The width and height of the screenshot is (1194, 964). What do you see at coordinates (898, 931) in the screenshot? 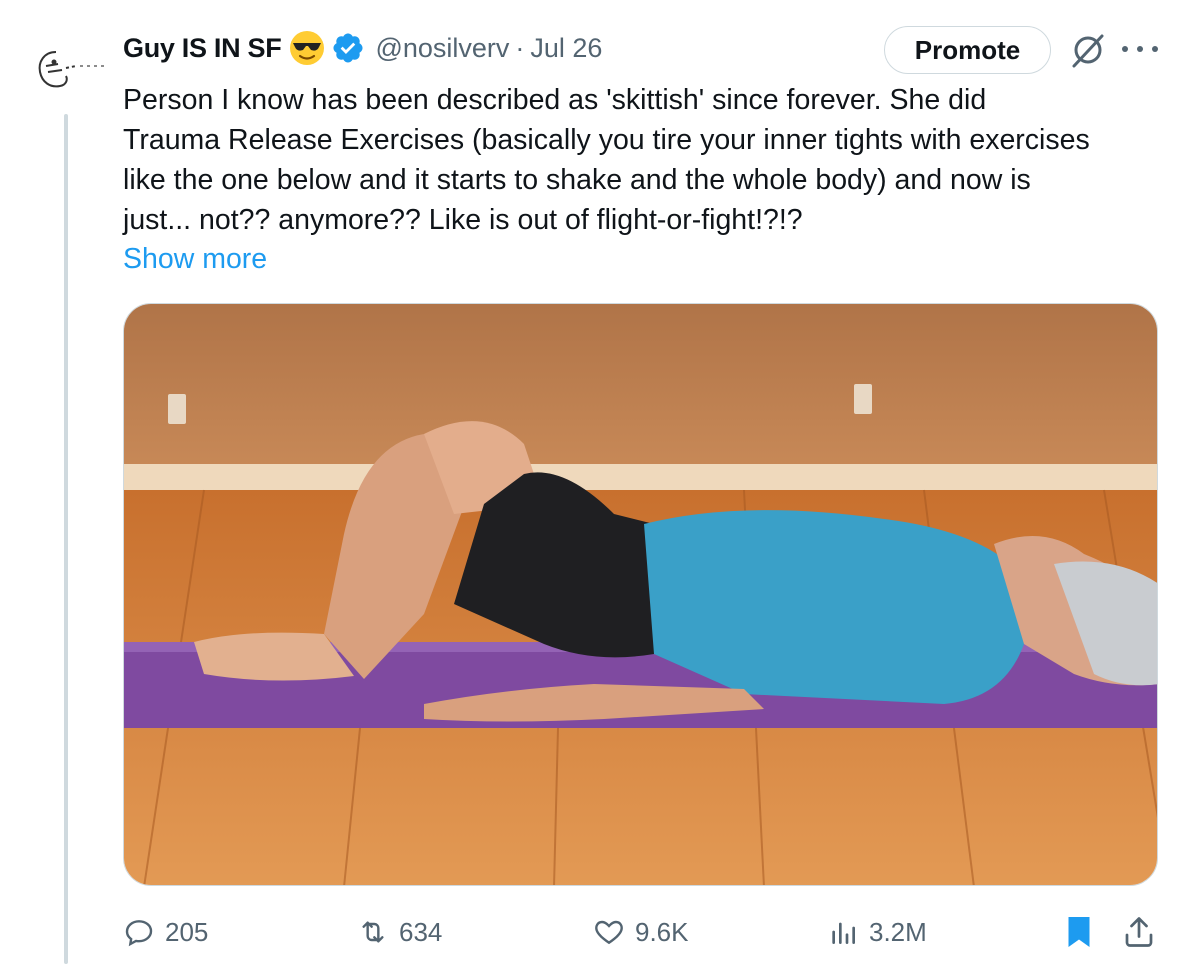
I see `views-count: 3.2M` at bounding box center [898, 931].